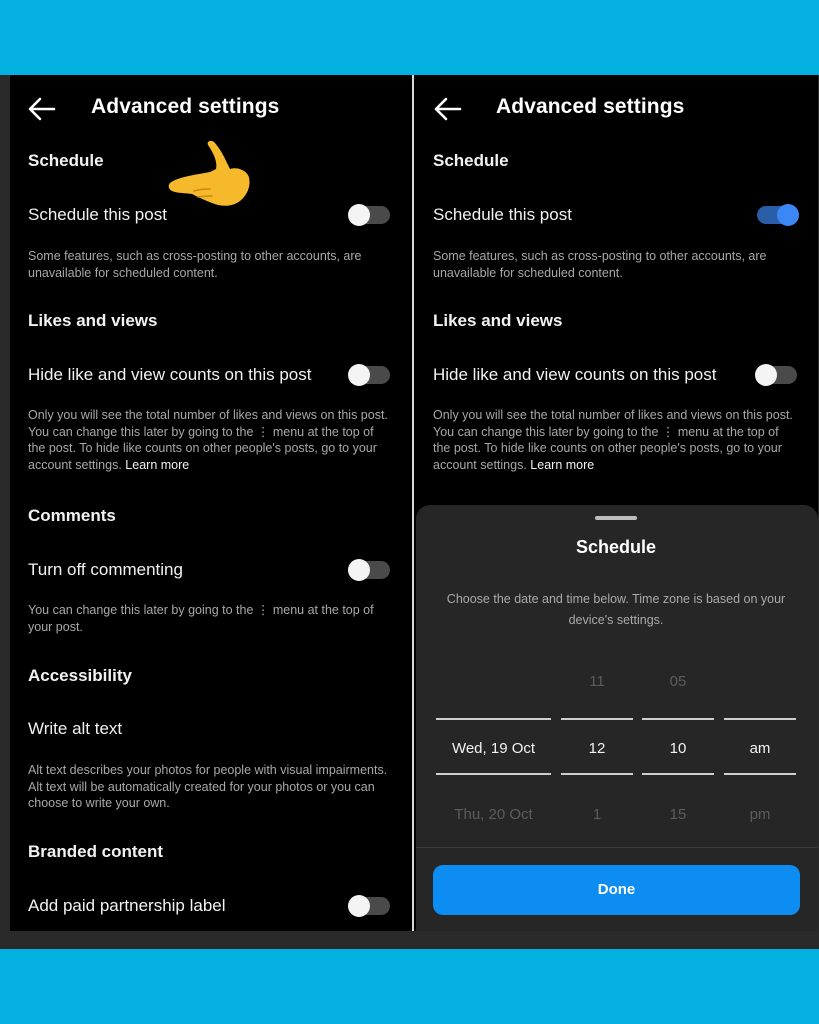 Image resolution: width=819 pixels, height=1024 pixels. Describe the element at coordinates (597, 719) in the screenshot. I see `picker-line-top-hour` at that location.